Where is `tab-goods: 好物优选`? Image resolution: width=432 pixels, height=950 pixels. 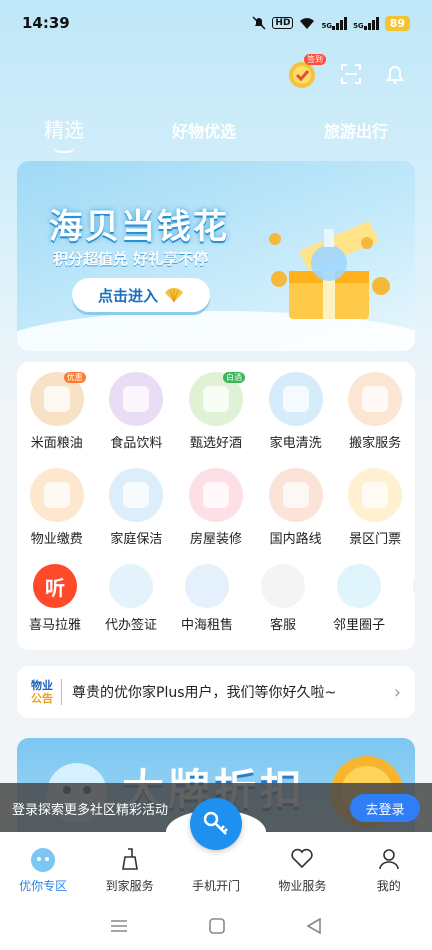
tab-goods: 好物优选 is located at coordinates (204, 133).